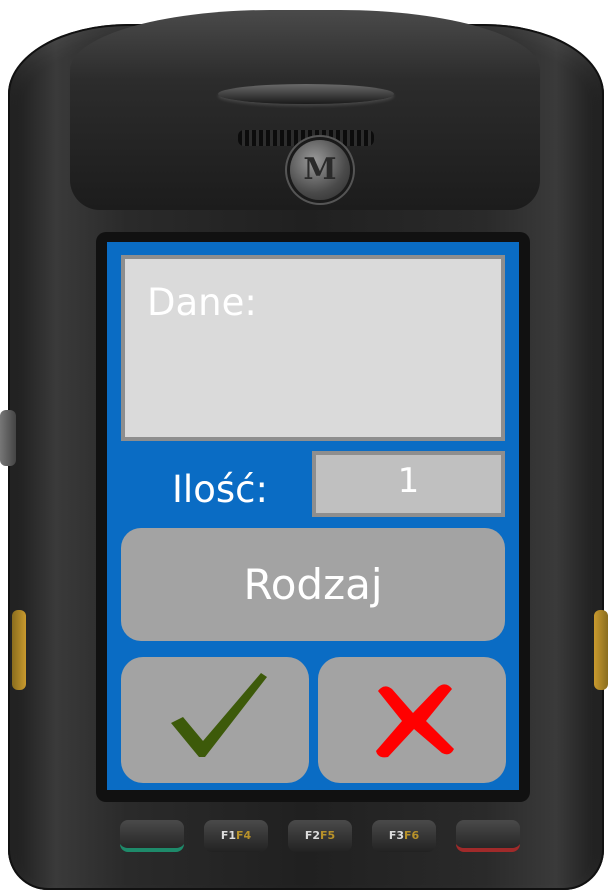 The width and height of the screenshot is (610, 893). Describe the element at coordinates (408, 484) in the screenshot. I see `quantity-field: 1` at that location.